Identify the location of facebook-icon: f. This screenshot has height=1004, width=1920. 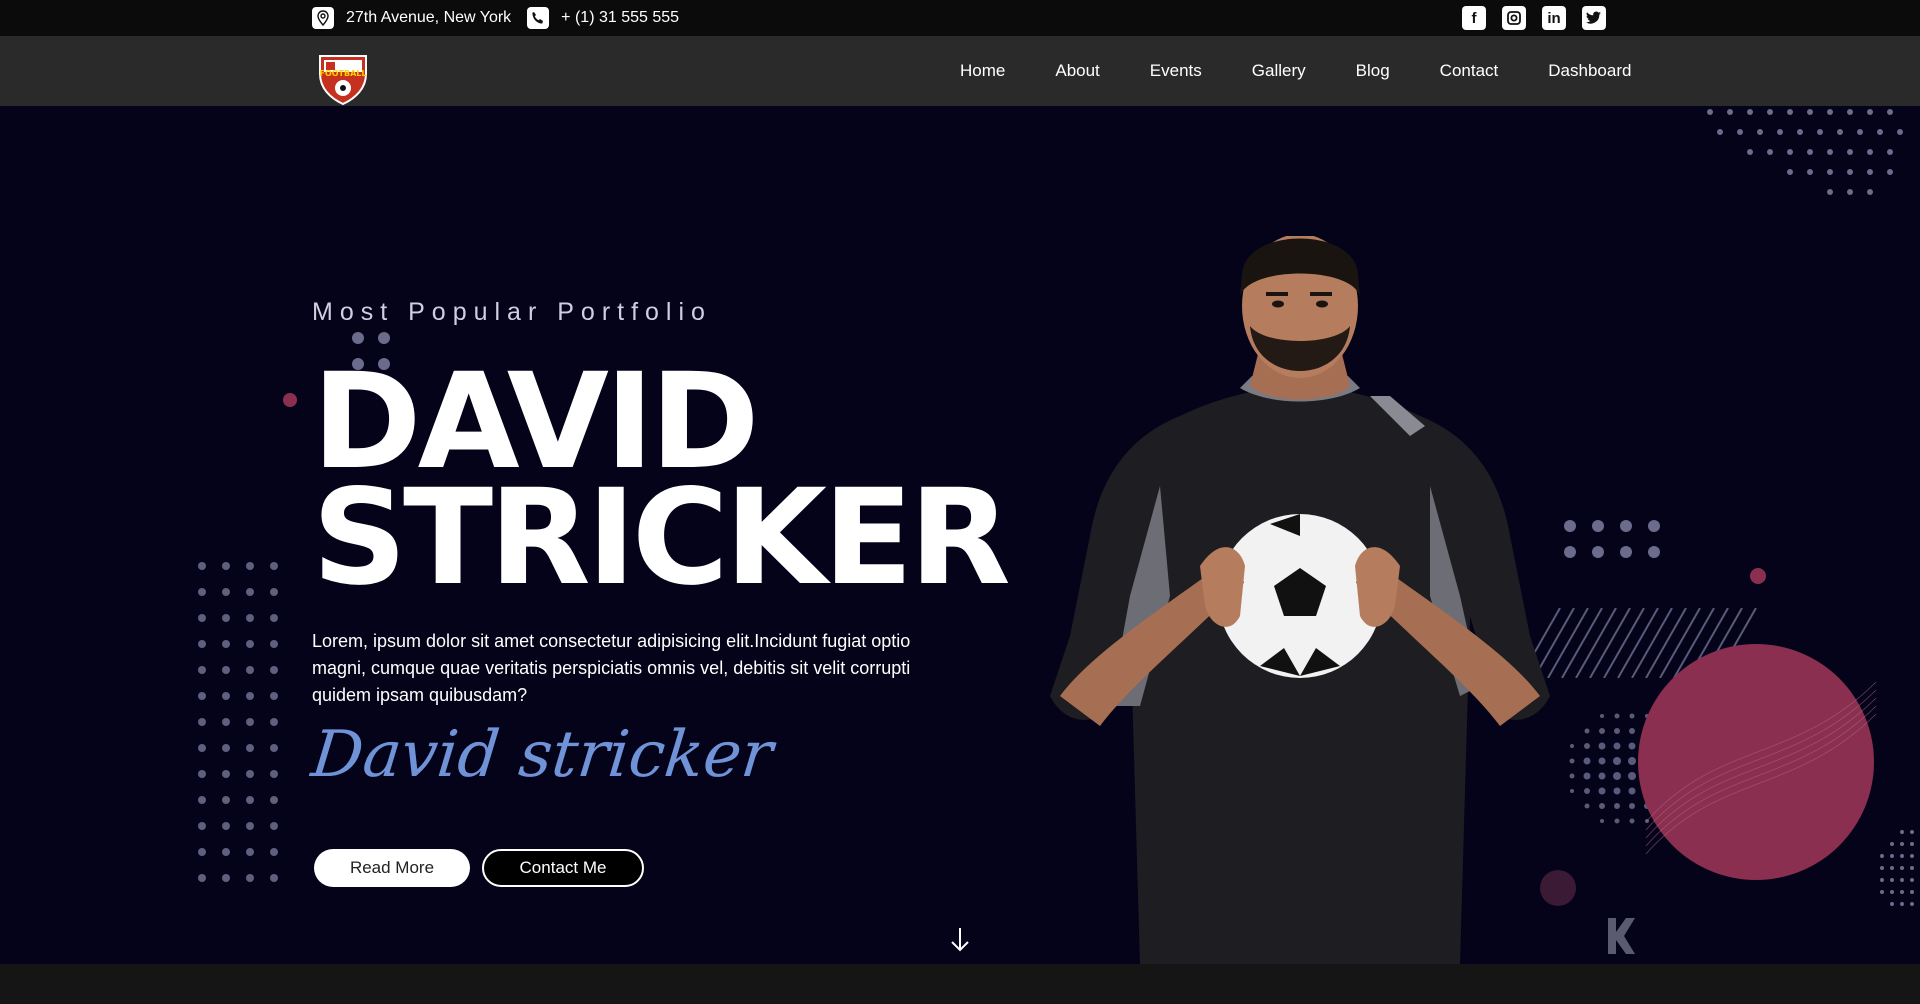
(1474, 18).